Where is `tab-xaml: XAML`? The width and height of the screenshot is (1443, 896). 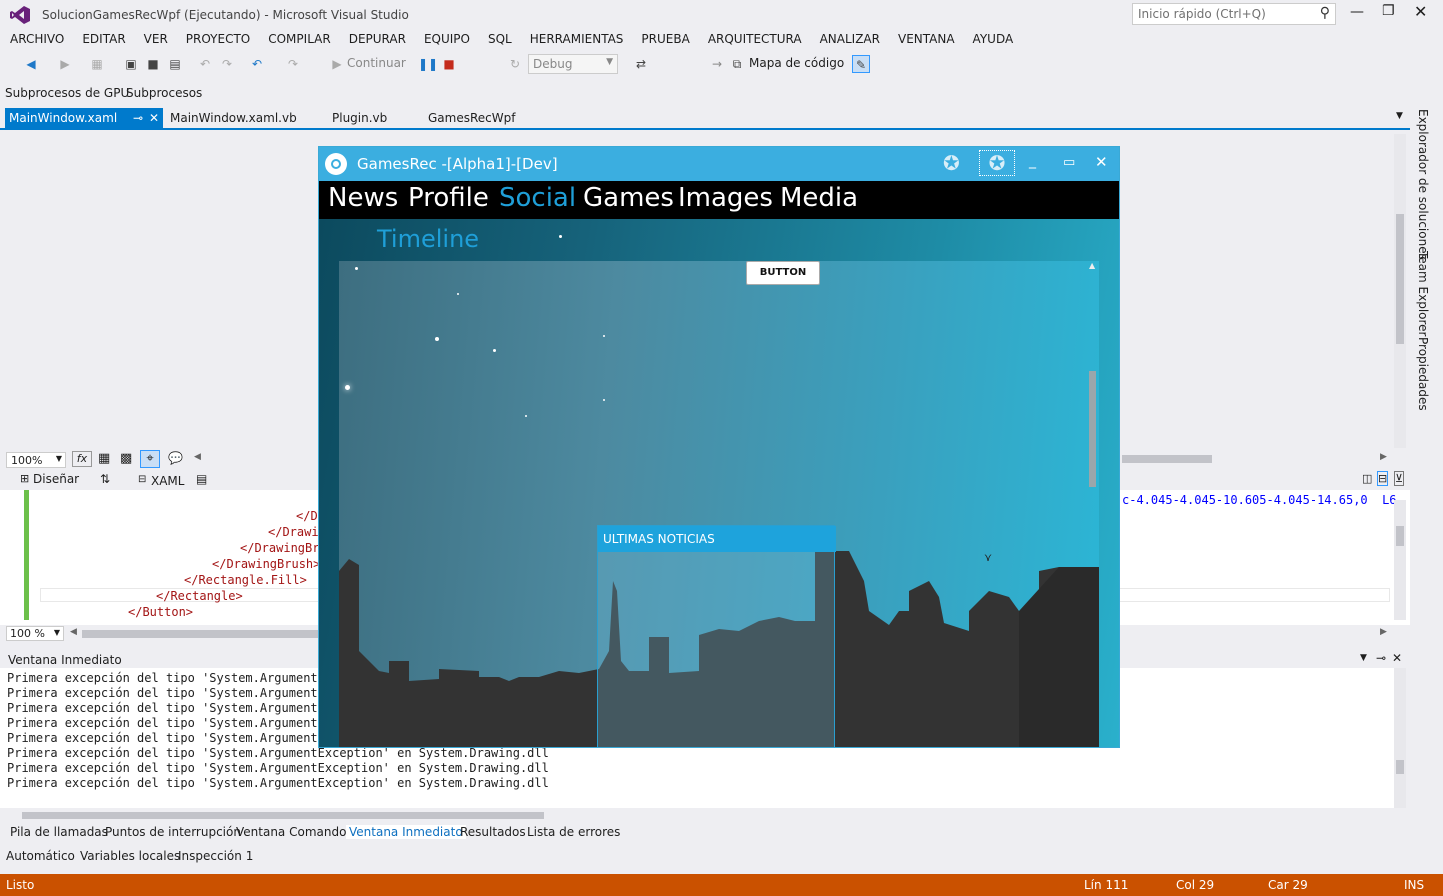 tab-xaml: XAML is located at coordinates (167, 481).